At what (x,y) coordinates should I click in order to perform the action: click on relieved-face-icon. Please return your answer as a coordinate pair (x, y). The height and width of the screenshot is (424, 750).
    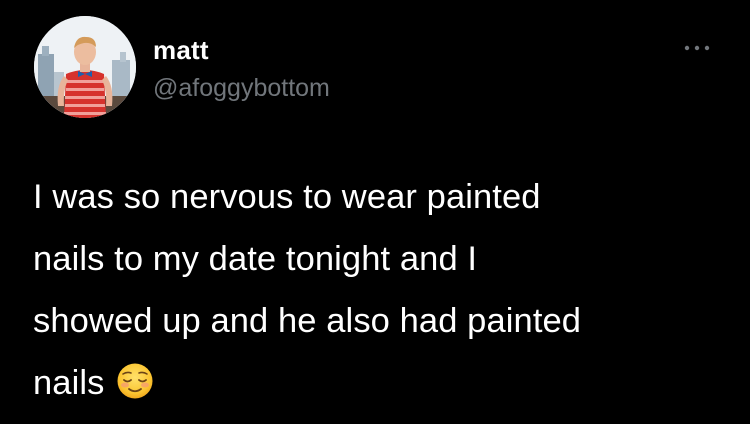
    Looking at the image, I should click on (135, 378).